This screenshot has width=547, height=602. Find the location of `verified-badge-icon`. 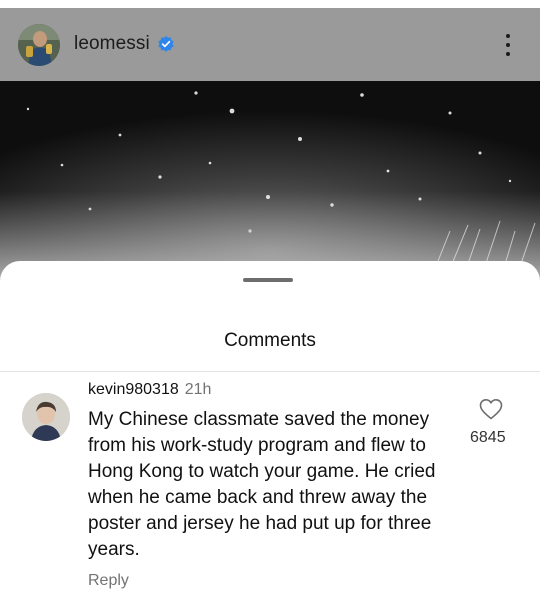

verified-badge-icon is located at coordinates (166, 43).